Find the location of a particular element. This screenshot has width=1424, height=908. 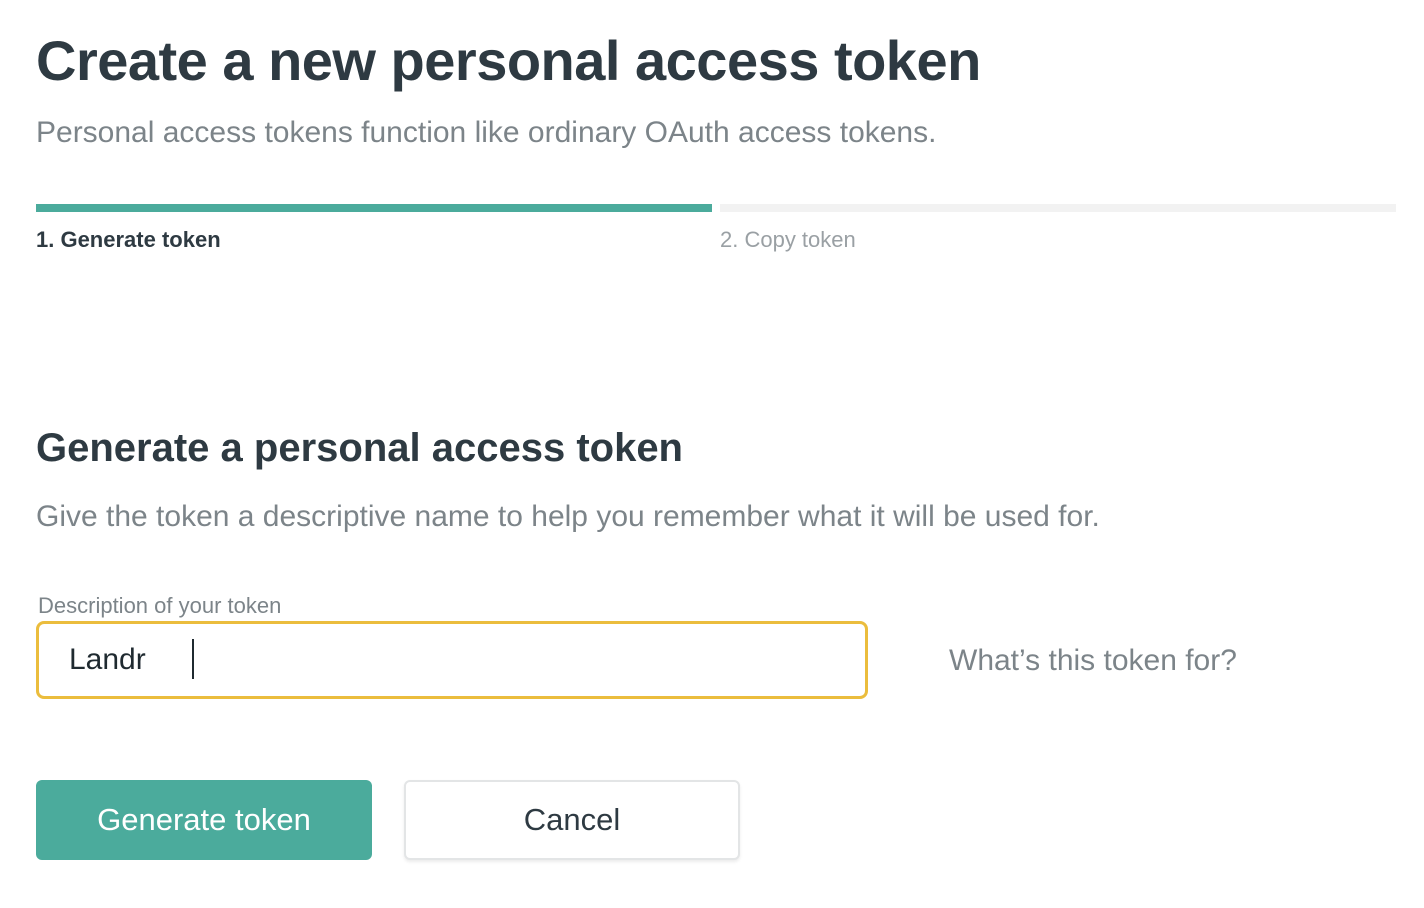

generate-token-button: Generate token is located at coordinates (204, 820).